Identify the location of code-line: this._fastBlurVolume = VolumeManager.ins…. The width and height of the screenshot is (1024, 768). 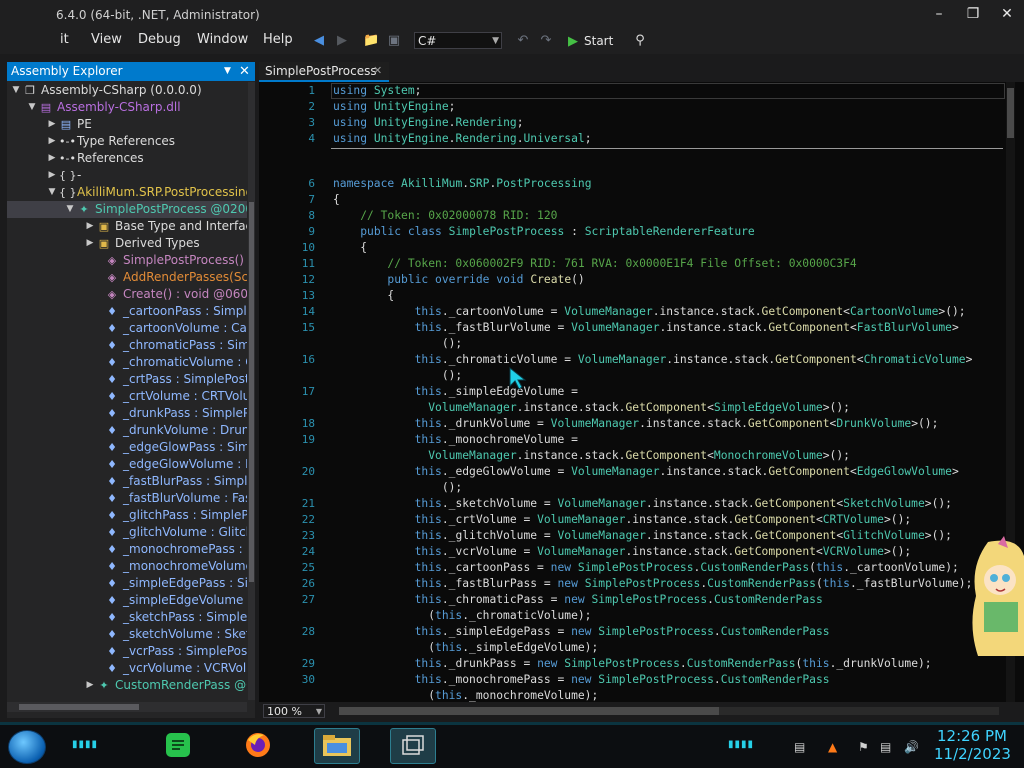
(646, 328).